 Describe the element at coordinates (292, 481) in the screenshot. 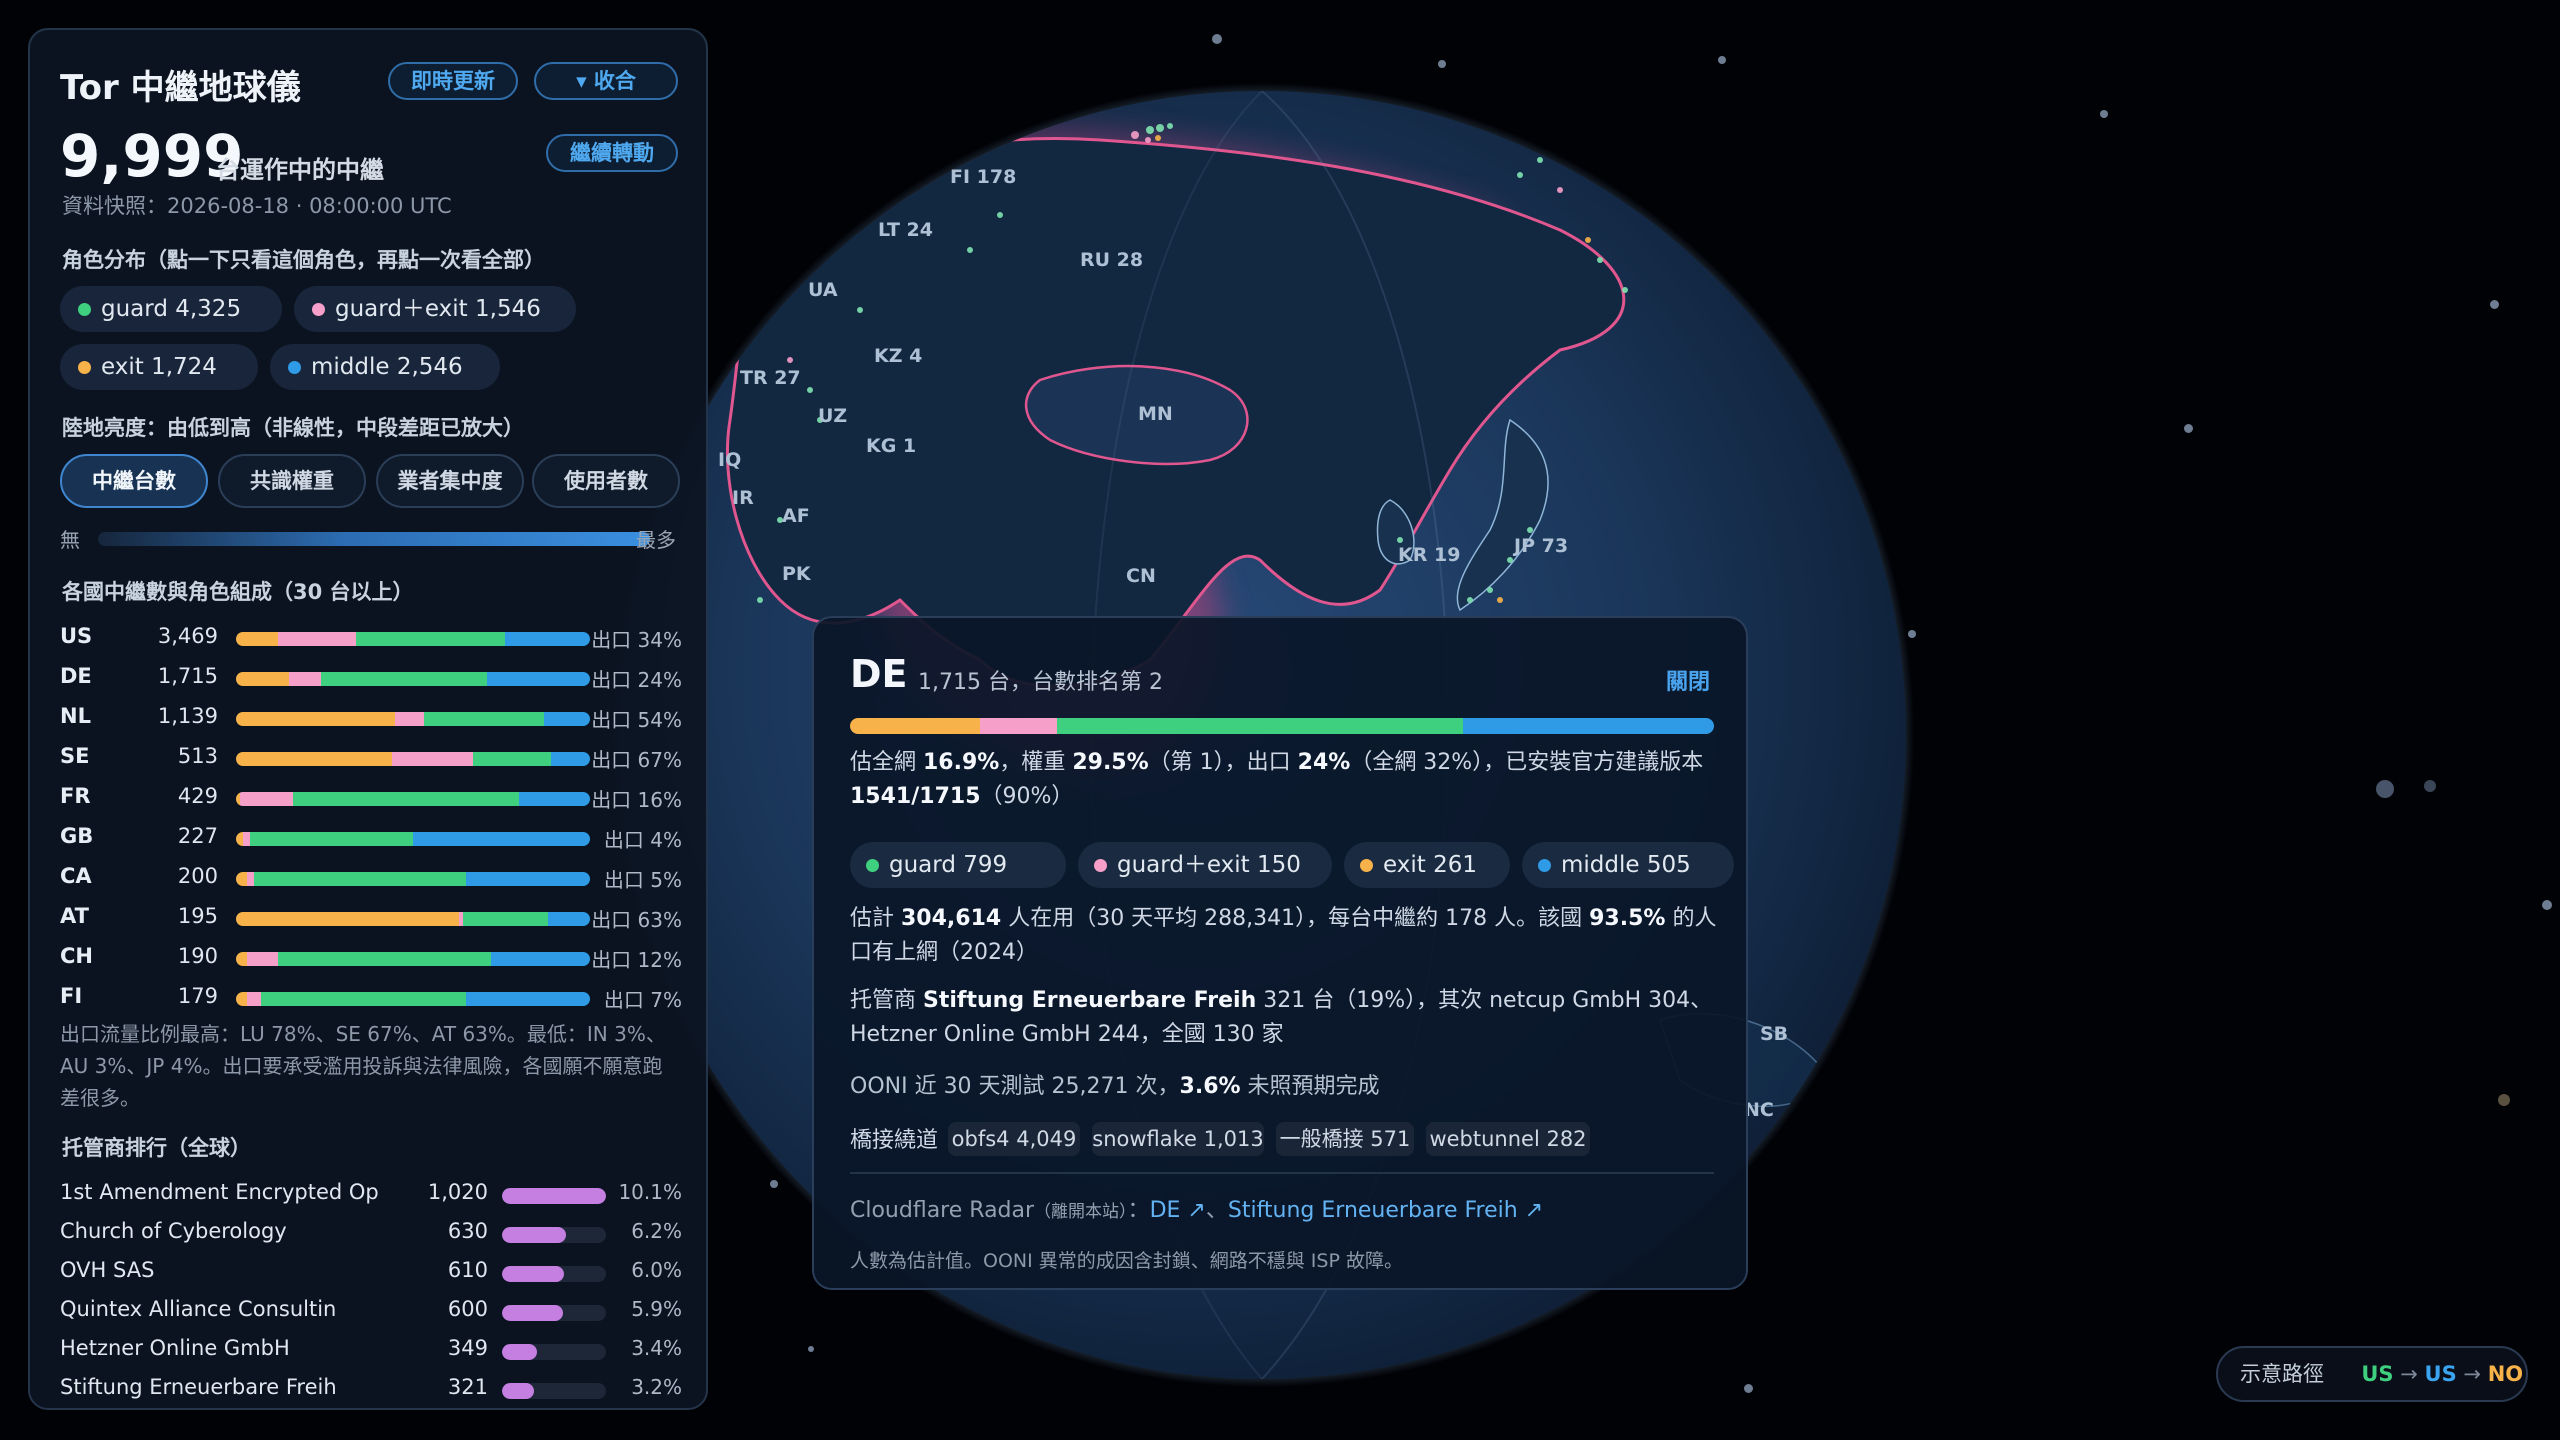

I see `mode-button-consensus-weight: 共識權重` at that location.